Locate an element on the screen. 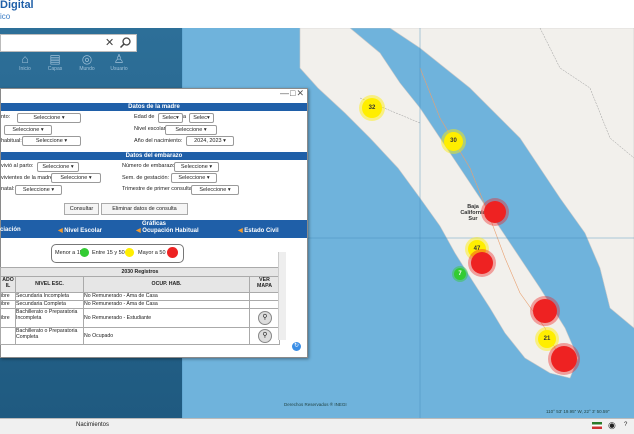 This screenshot has height=434, width=634. tool-usuario: ♙ Usuario is located at coordinates (119, 65).